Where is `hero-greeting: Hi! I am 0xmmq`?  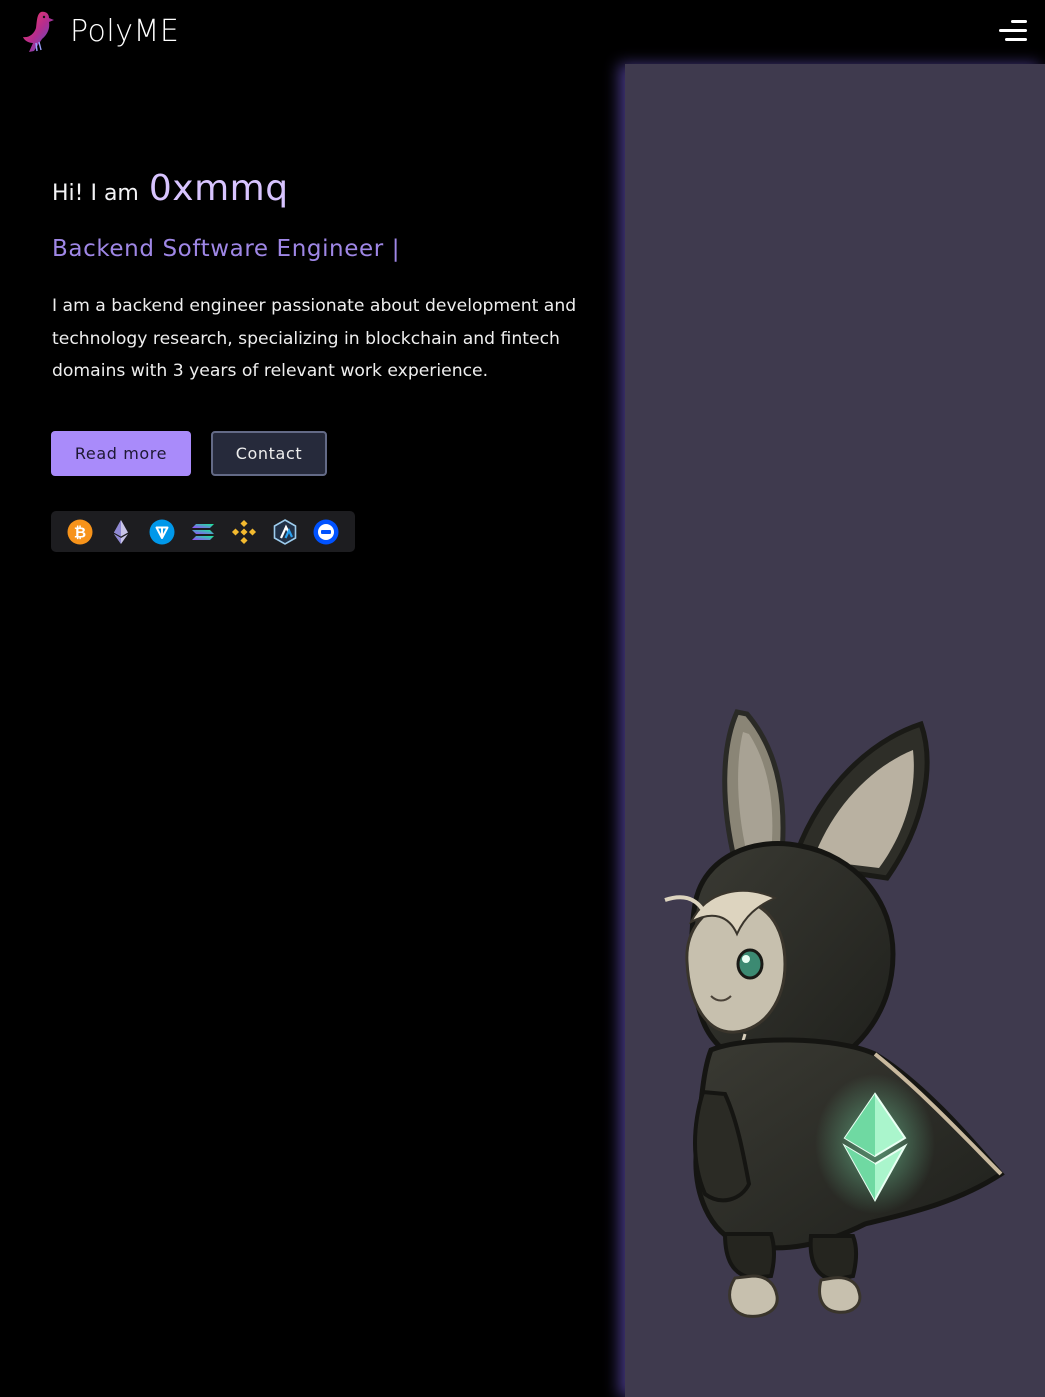
hero-greeting: Hi! I am 0xmmq is located at coordinates (170, 188).